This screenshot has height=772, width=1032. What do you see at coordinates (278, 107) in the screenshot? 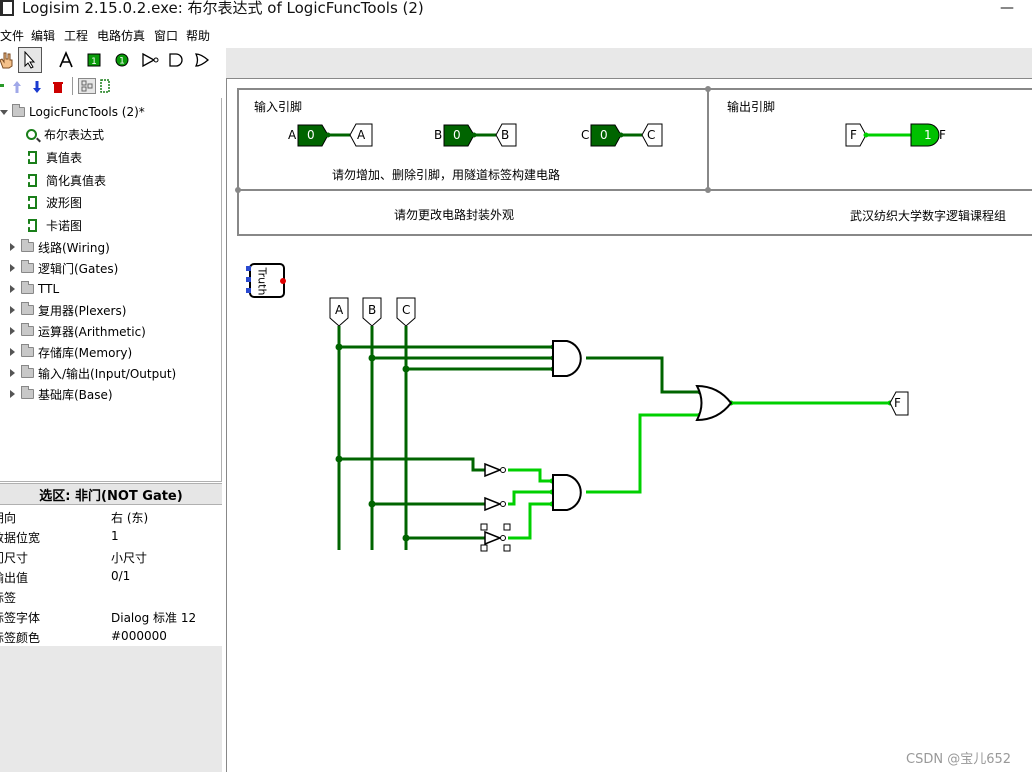
I see `input-pins-title: 输入引脚` at bounding box center [278, 107].